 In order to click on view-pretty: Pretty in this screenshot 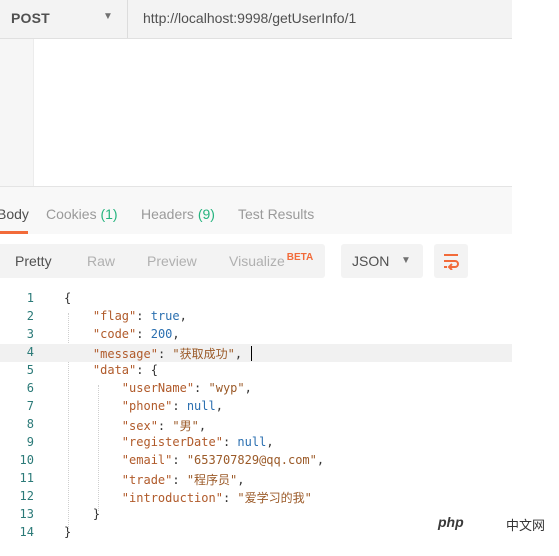, I will do `click(33, 261)`.